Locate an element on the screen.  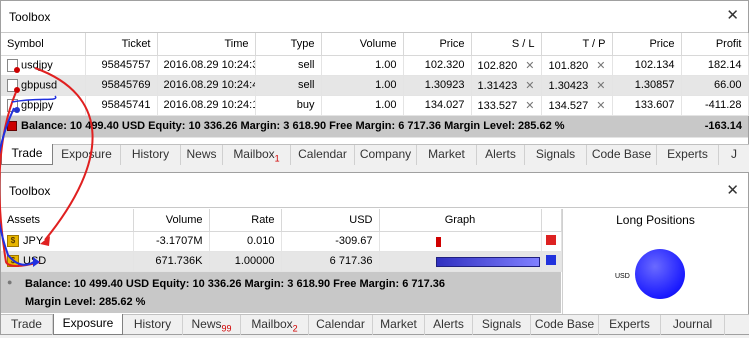
exposure-row: $ JPY -3.1707M 0.010 -309.67 is located at coordinates (281, 241).